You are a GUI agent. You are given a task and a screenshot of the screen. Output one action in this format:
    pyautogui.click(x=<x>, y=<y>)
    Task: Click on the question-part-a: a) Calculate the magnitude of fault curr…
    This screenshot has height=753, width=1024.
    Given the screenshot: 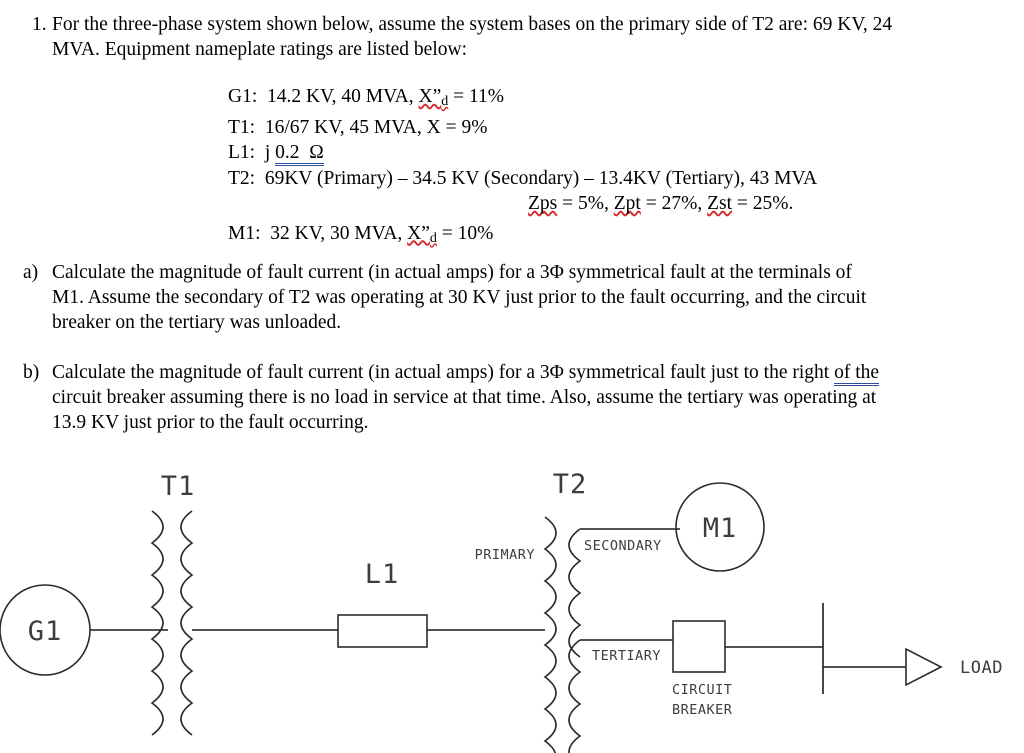 What is the action you would take?
    pyautogui.click(x=512, y=297)
    